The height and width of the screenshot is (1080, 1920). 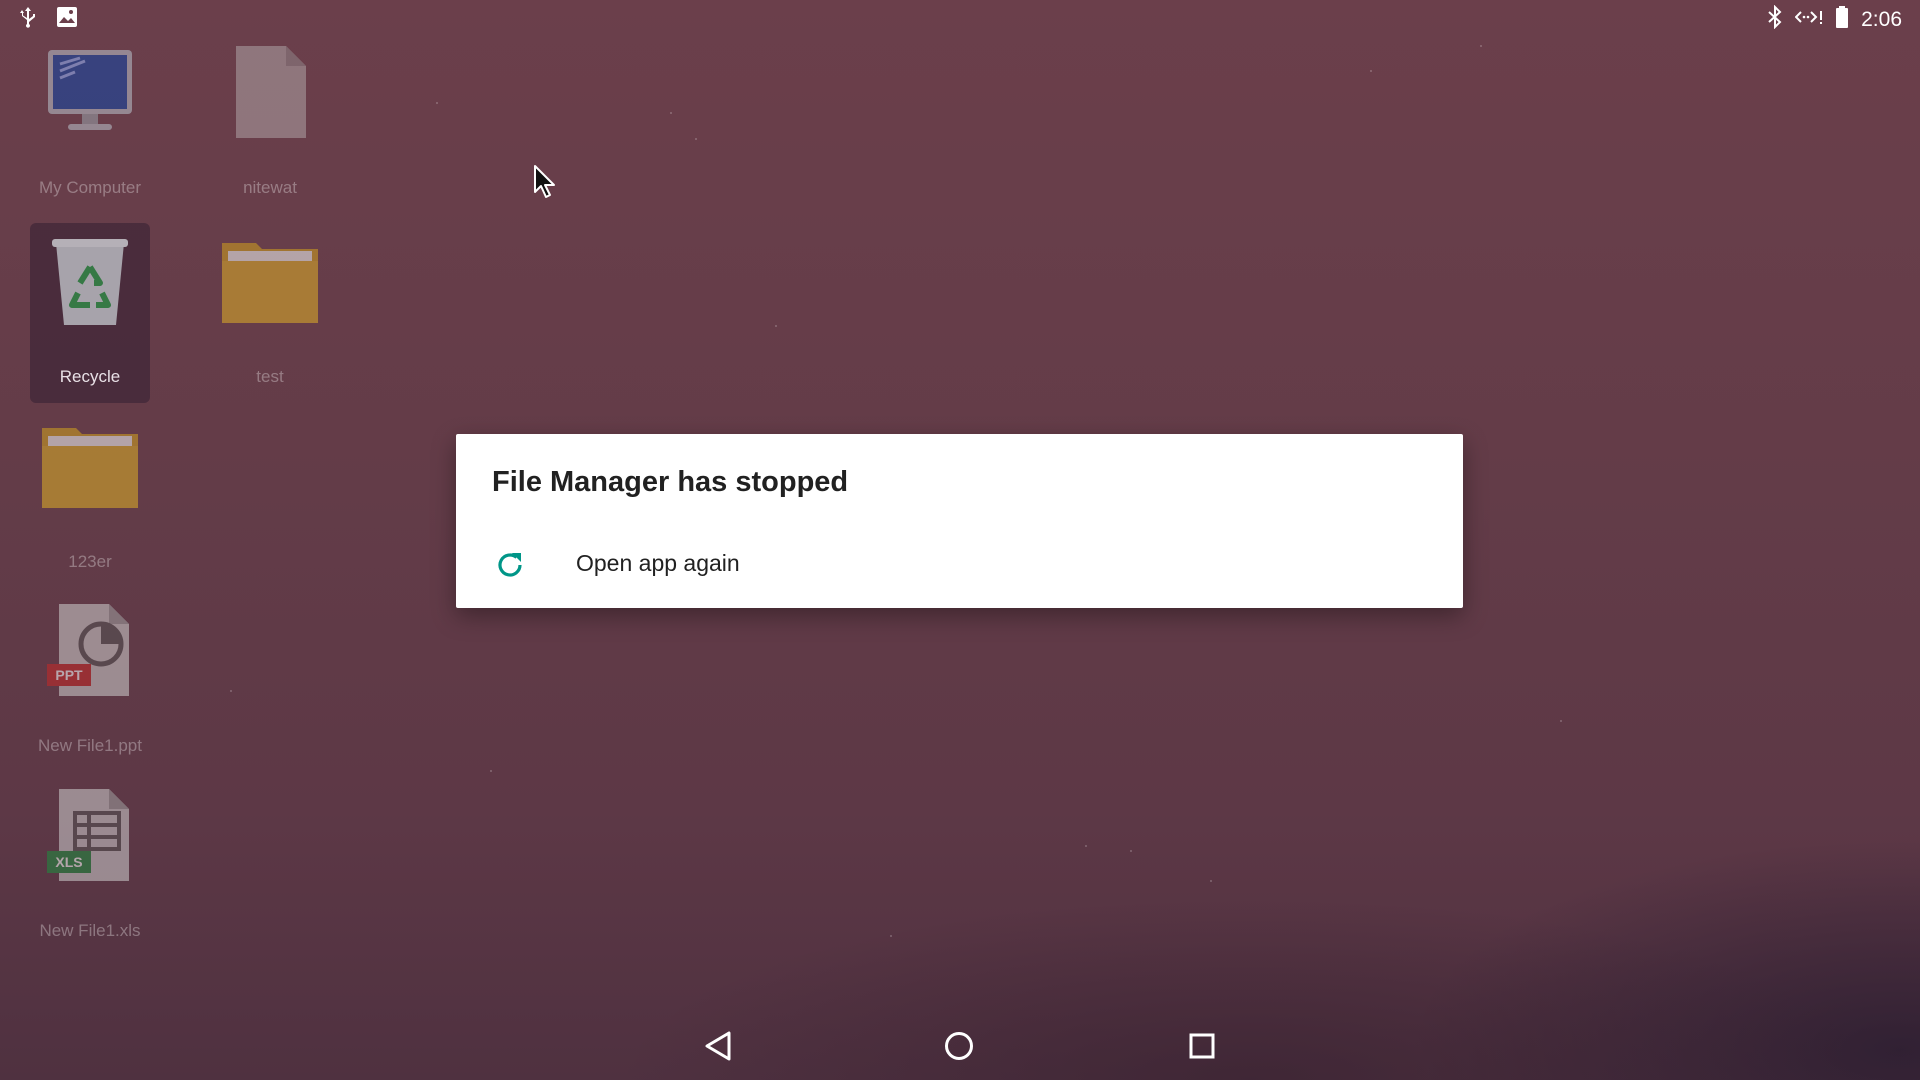 I want to click on home-icon, so click(x=959, y=1048).